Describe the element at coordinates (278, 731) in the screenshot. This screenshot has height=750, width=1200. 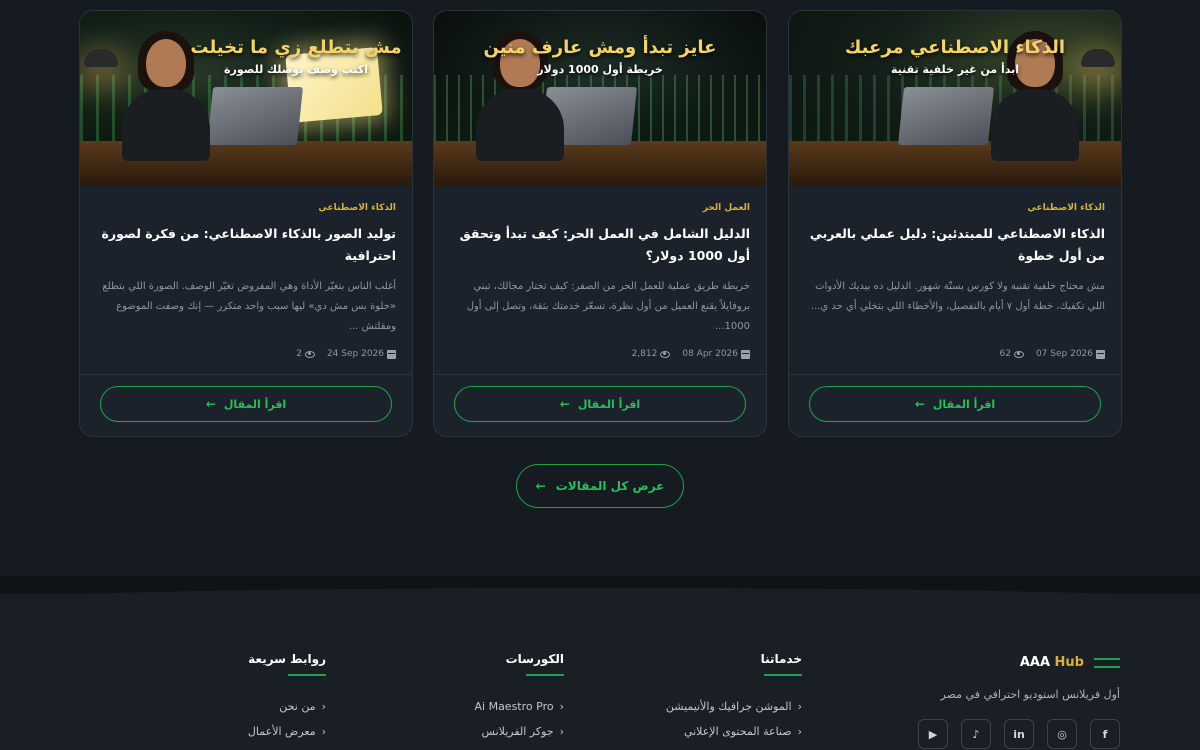
I see `footer-link: ‹ معرض الأعمال` at that location.